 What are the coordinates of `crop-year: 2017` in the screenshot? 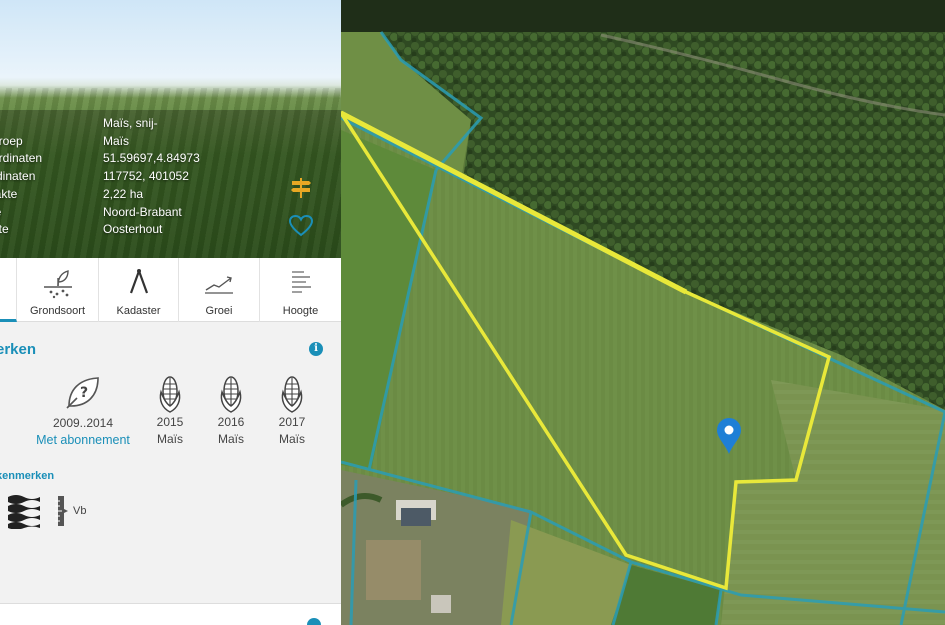 It's located at (292, 422).